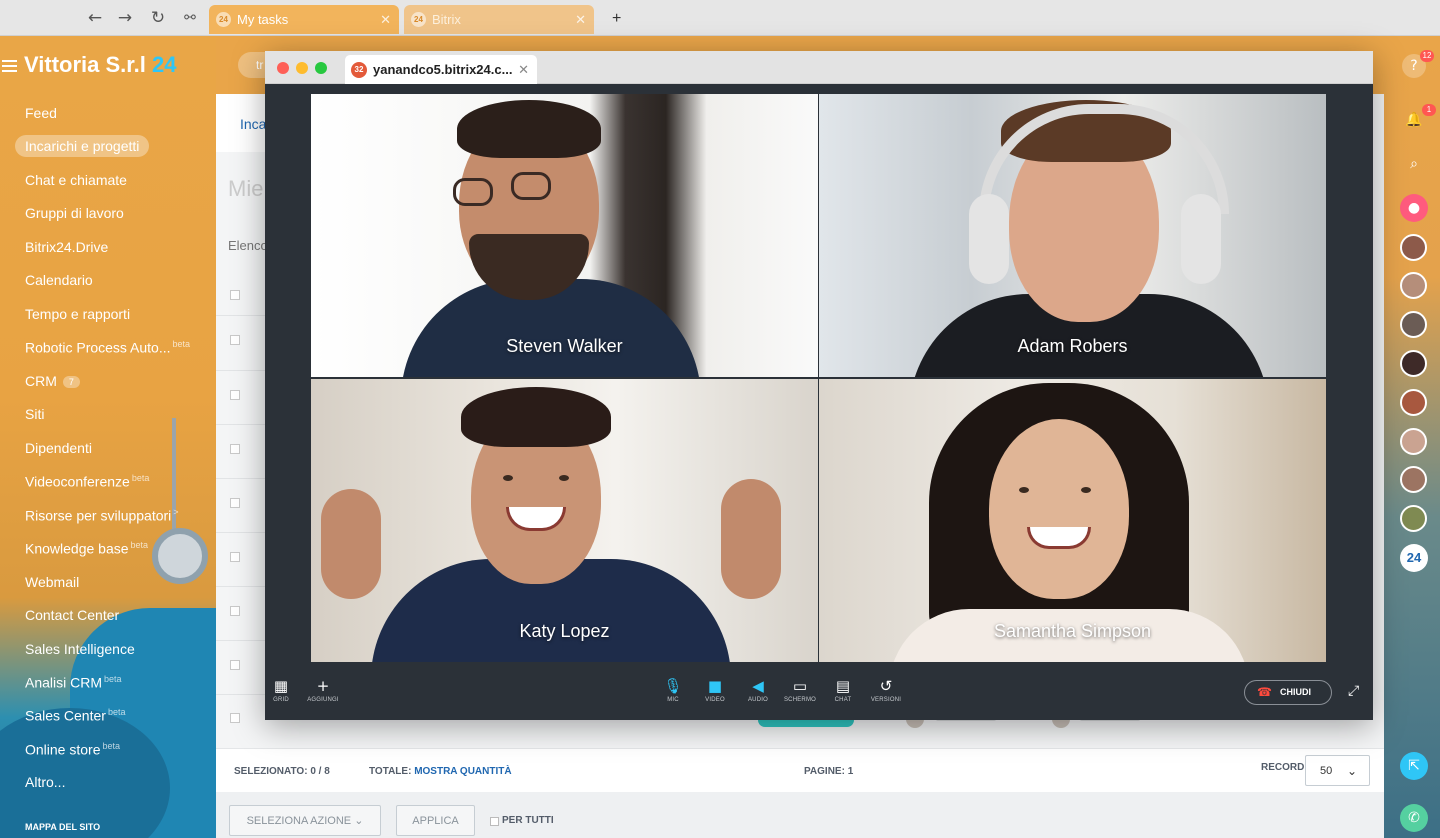 Image resolution: width=1440 pixels, height=838 pixels. I want to click on close-window-icon, so click(283, 68).